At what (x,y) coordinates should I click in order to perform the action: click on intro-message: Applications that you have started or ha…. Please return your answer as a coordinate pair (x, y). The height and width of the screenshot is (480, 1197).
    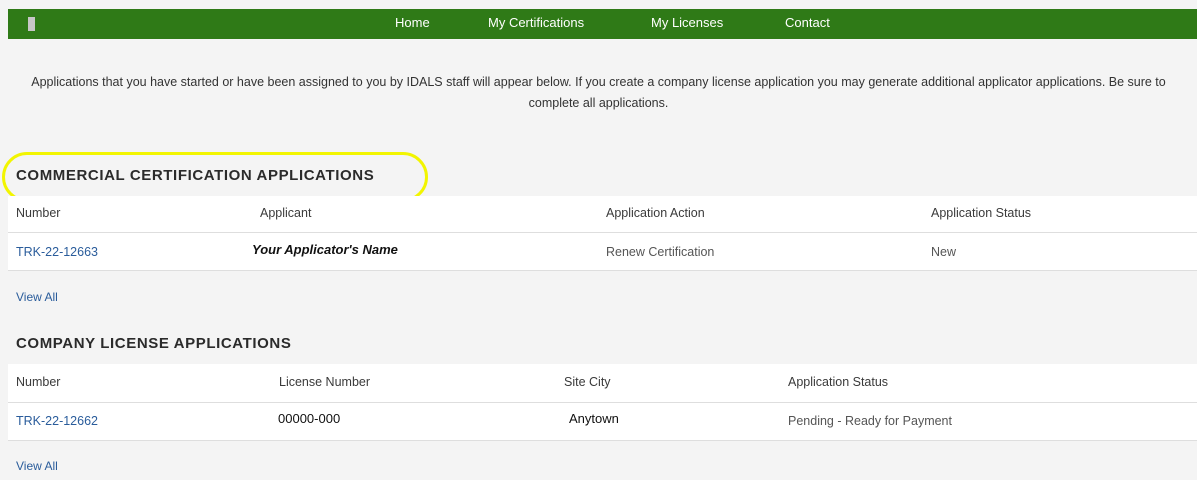
    Looking at the image, I should click on (598, 93).